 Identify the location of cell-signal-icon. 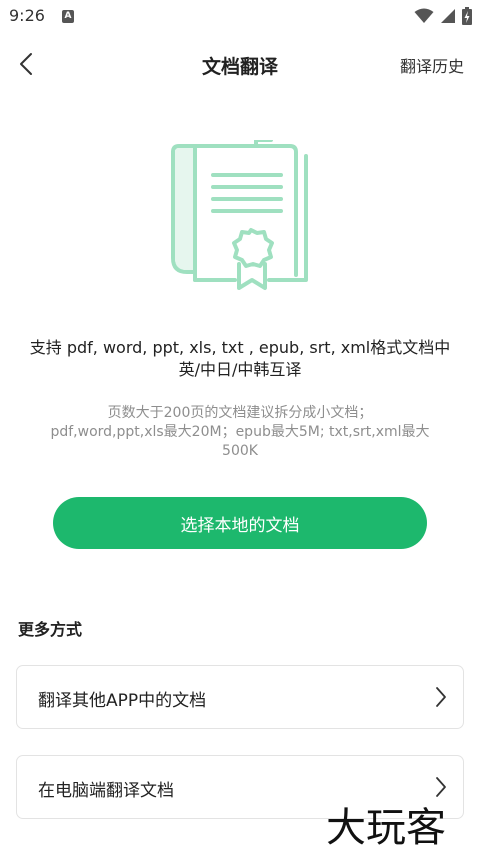
(448, 16).